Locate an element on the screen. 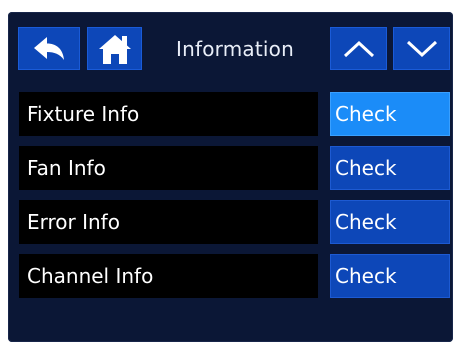 This screenshot has width=453, height=353. chevron-down-icon is located at coordinates (422, 49).